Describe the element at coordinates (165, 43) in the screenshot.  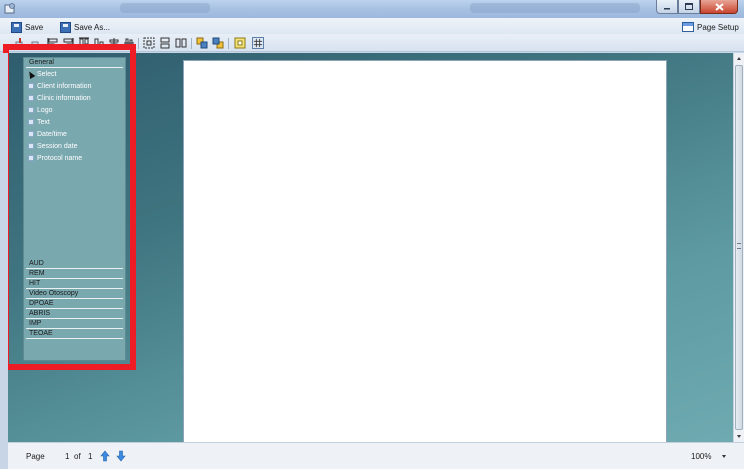
I see `same-height-icon` at that location.